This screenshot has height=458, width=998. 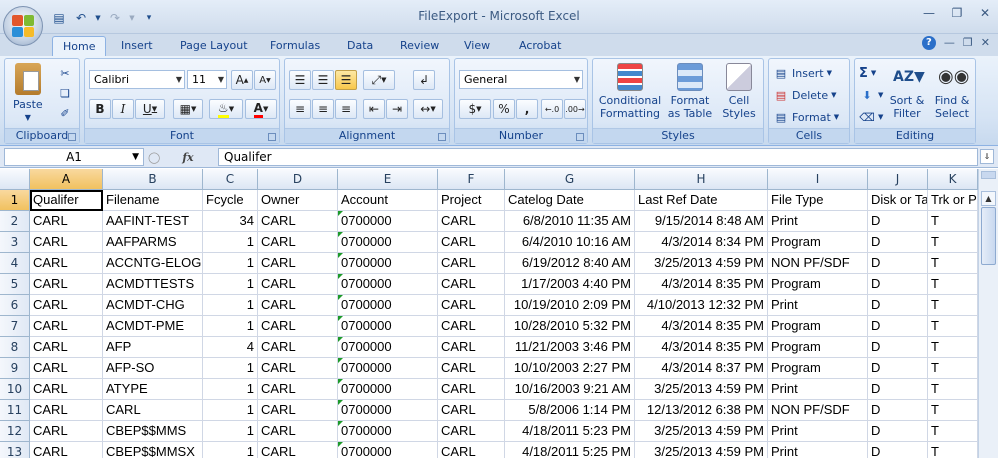 I want to click on insert-function-button: fx, so click(x=187, y=157).